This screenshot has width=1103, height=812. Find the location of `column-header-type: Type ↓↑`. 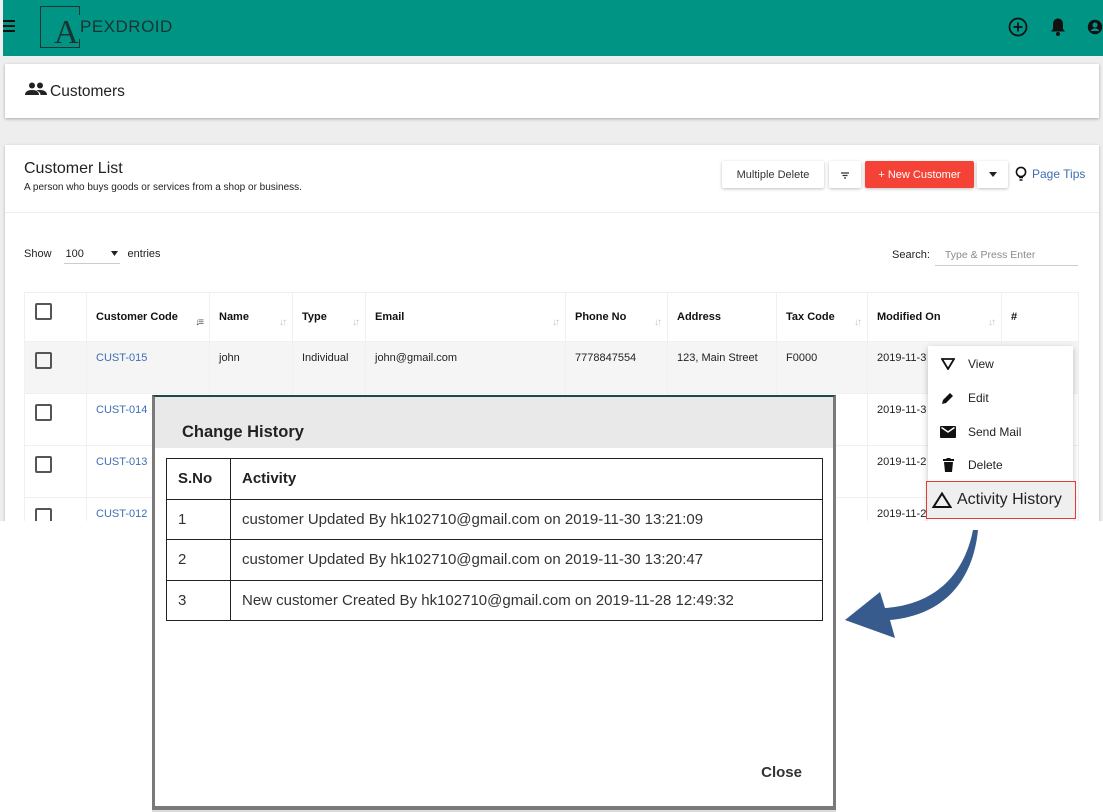

column-header-type: Type ↓↑ is located at coordinates (329, 317).